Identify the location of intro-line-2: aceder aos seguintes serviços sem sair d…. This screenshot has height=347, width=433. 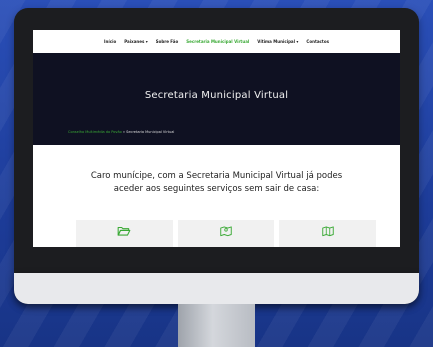
(216, 189).